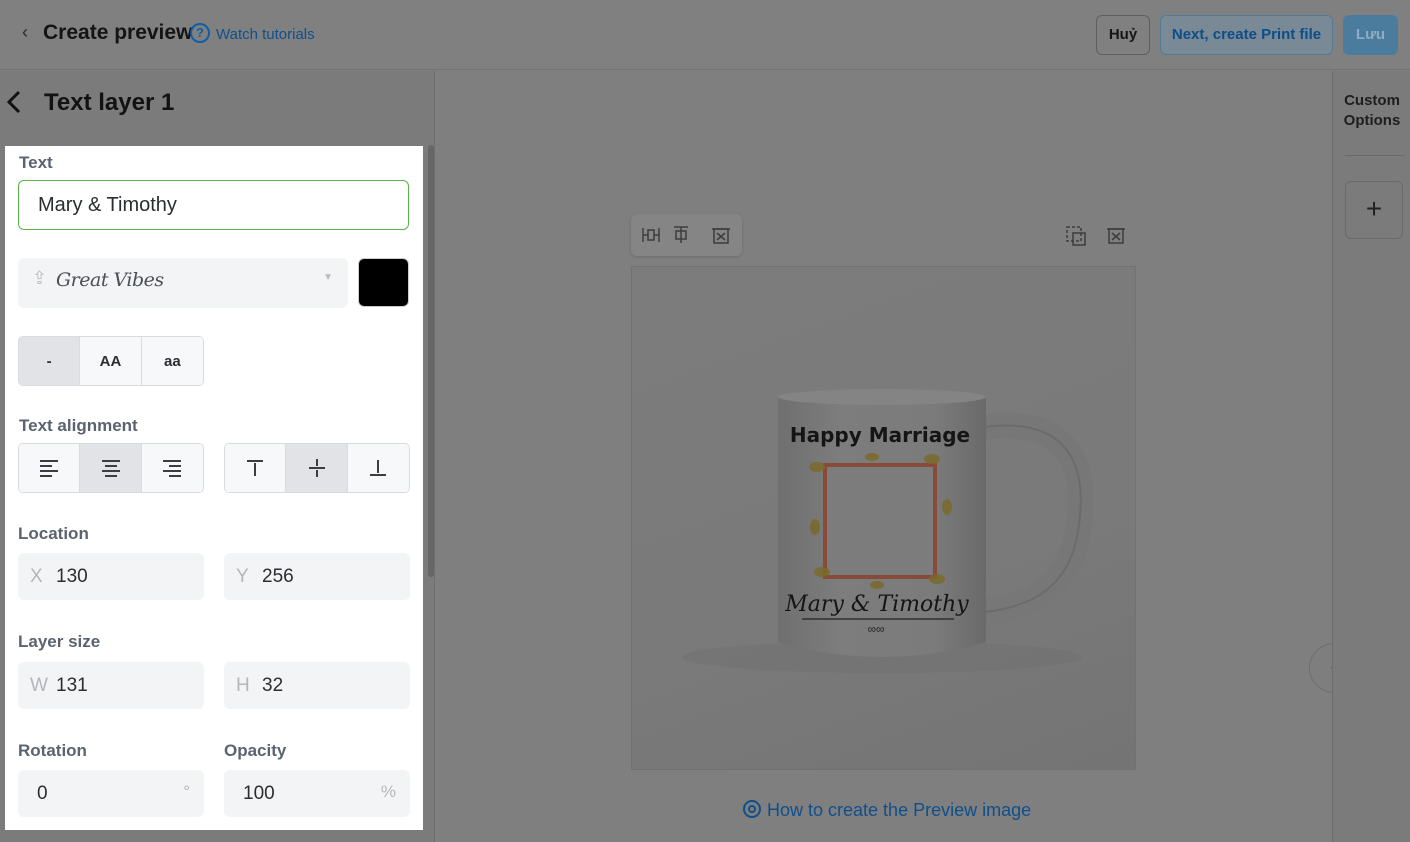 The height and width of the screenshot is (842, 1410). What do you see at coordinates (880, 435) in the screenshot?
I see `mug-heading-text: Happy Marriage` at bounding box center [880, 435].